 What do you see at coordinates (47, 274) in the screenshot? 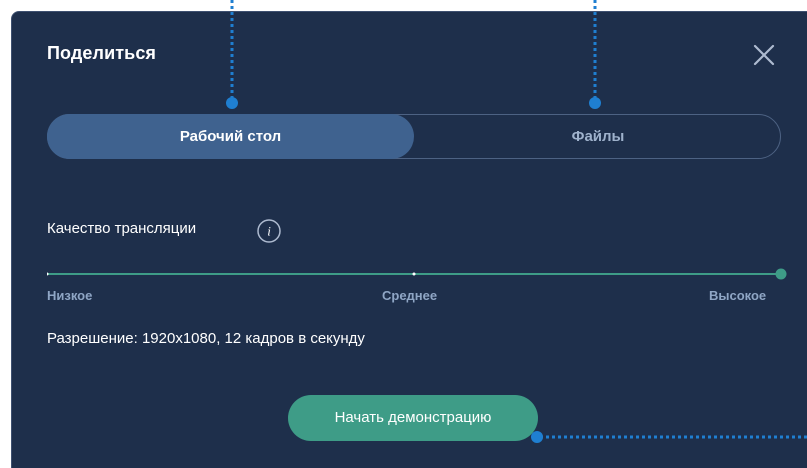
I see `slider-tick-low` at bounding box center [47, 274].